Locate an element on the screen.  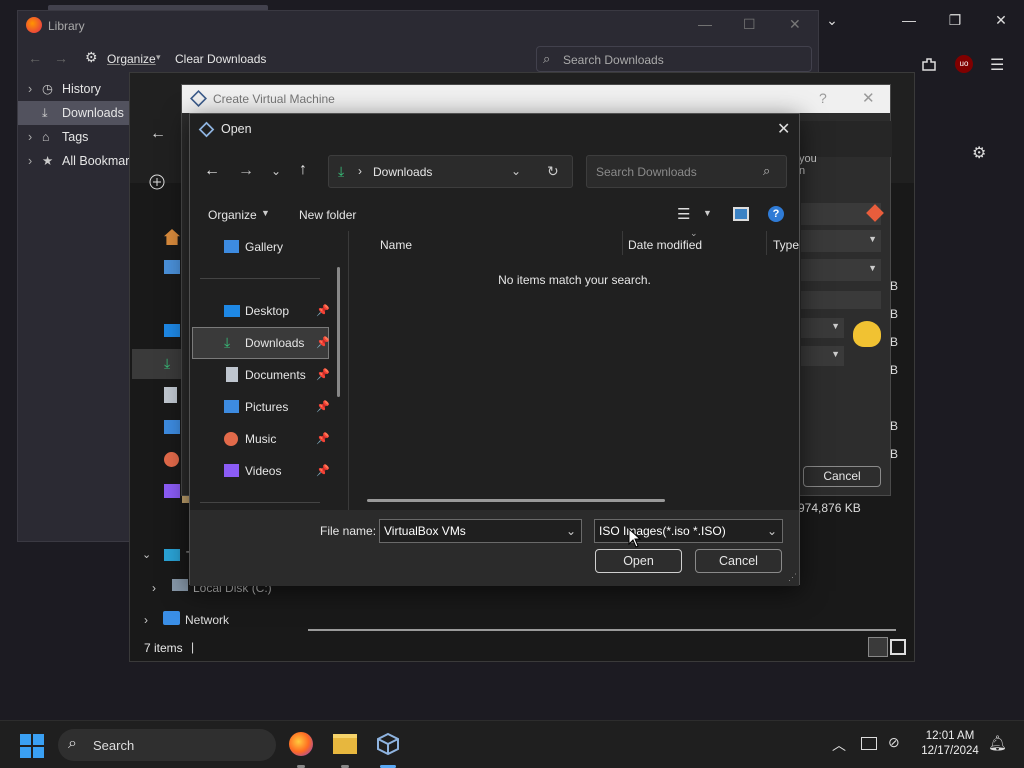
clock: 12:01 AM 12/17/2024 is located at coordinates (950, 744).